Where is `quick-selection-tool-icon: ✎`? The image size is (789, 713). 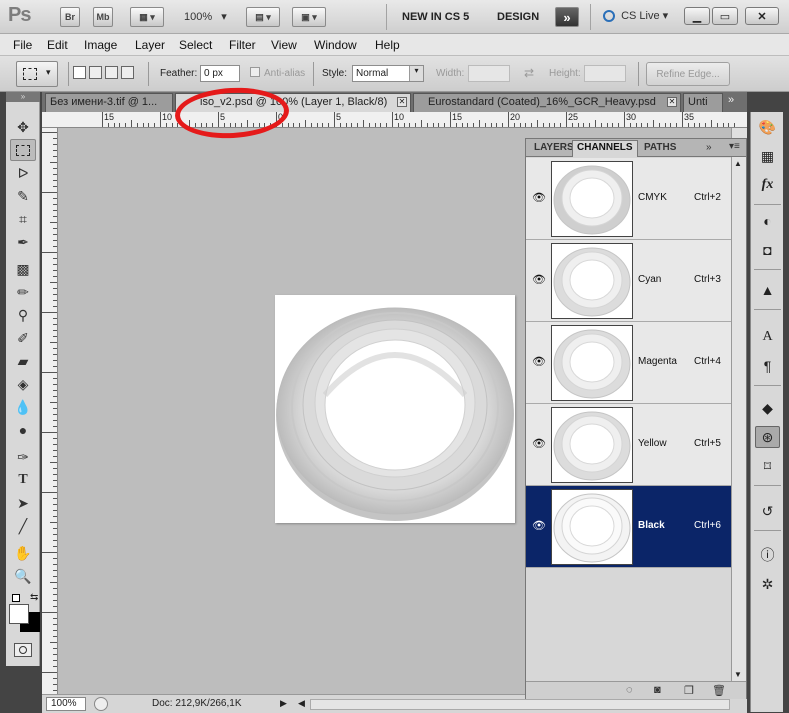
quick-selection-tool-icon: ✎ is located at coordinates (23, 196).